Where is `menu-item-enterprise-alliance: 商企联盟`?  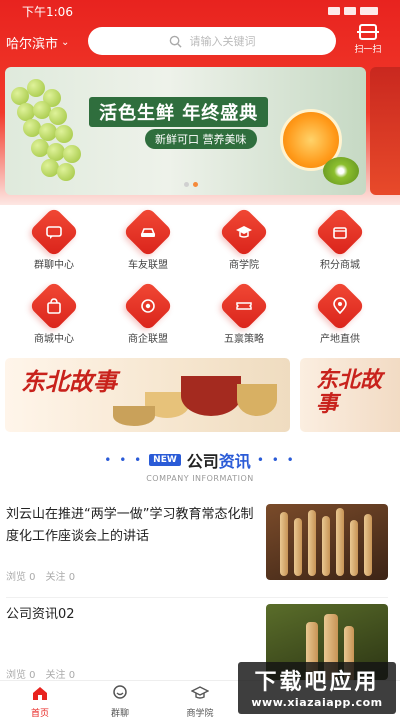
menu-item-enterprise-alliance: 商企联盟 is located at coordinates (148, 312).